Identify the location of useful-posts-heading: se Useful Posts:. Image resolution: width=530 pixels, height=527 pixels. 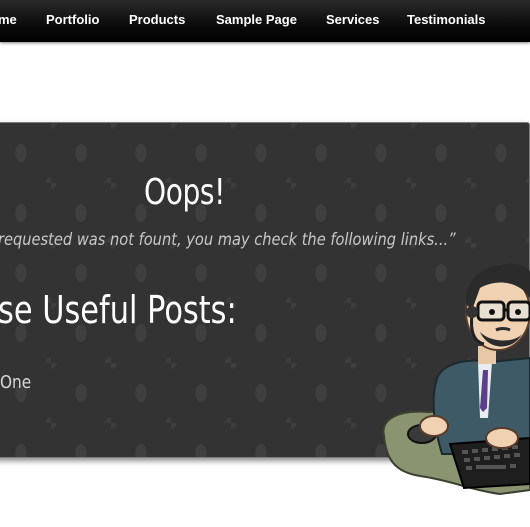
(118, 310).